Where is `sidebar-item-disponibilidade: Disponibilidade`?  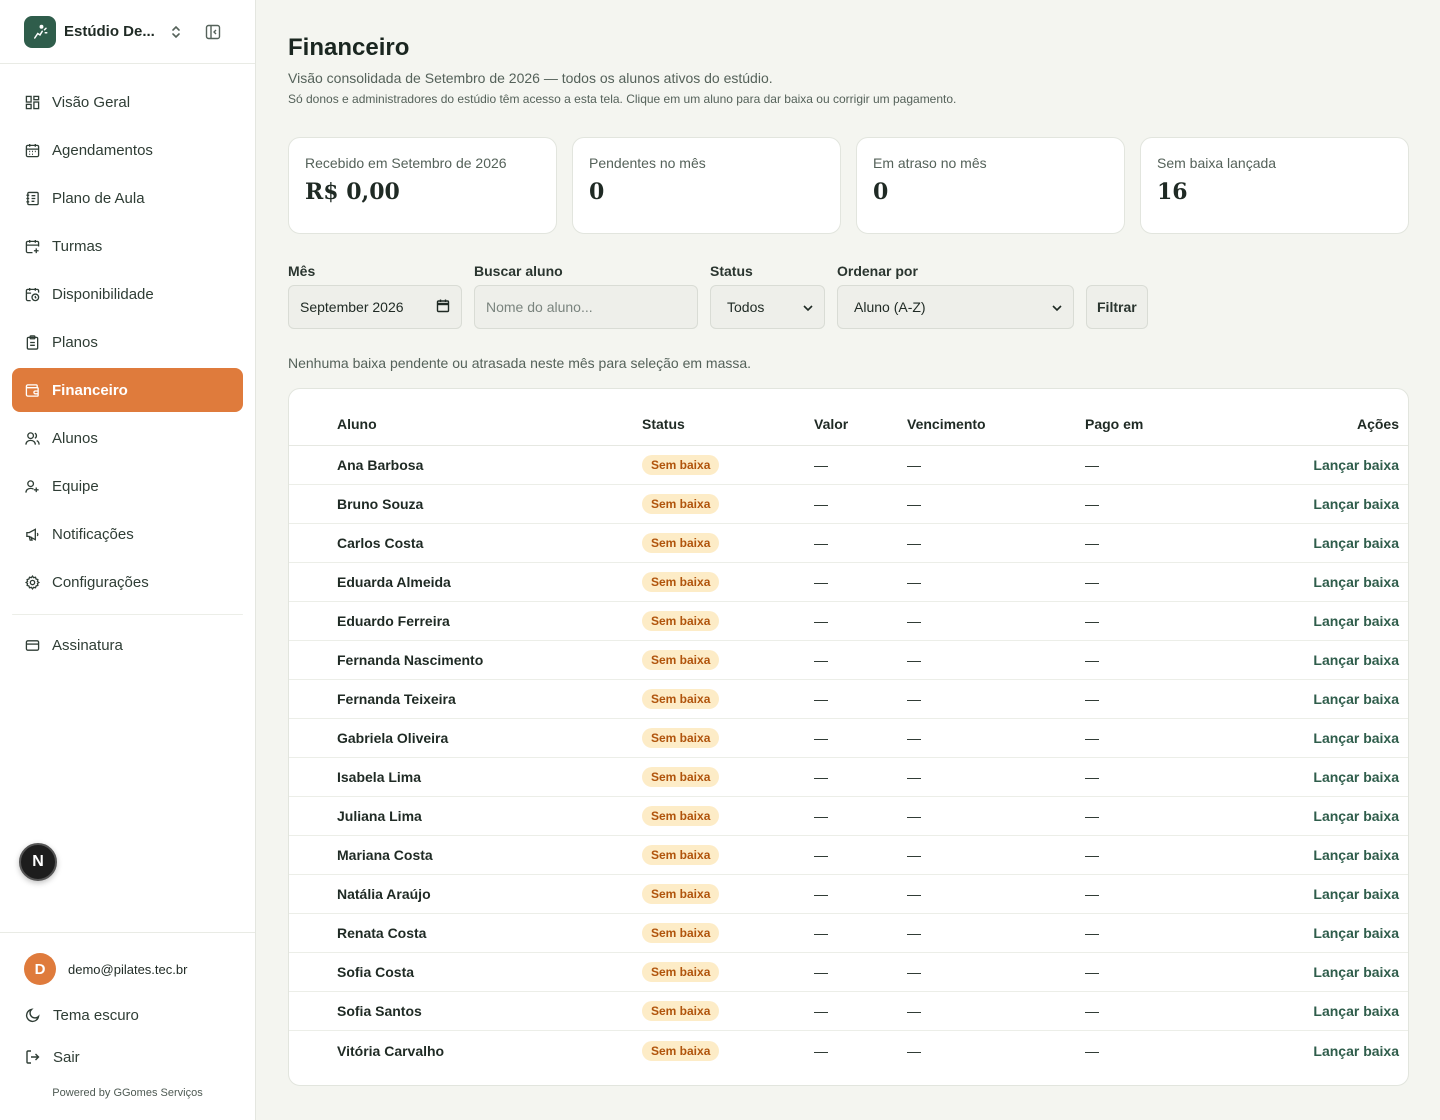
sidebar-item-disponibilidade: Disponibilidade is located at coordinates (127, 294).